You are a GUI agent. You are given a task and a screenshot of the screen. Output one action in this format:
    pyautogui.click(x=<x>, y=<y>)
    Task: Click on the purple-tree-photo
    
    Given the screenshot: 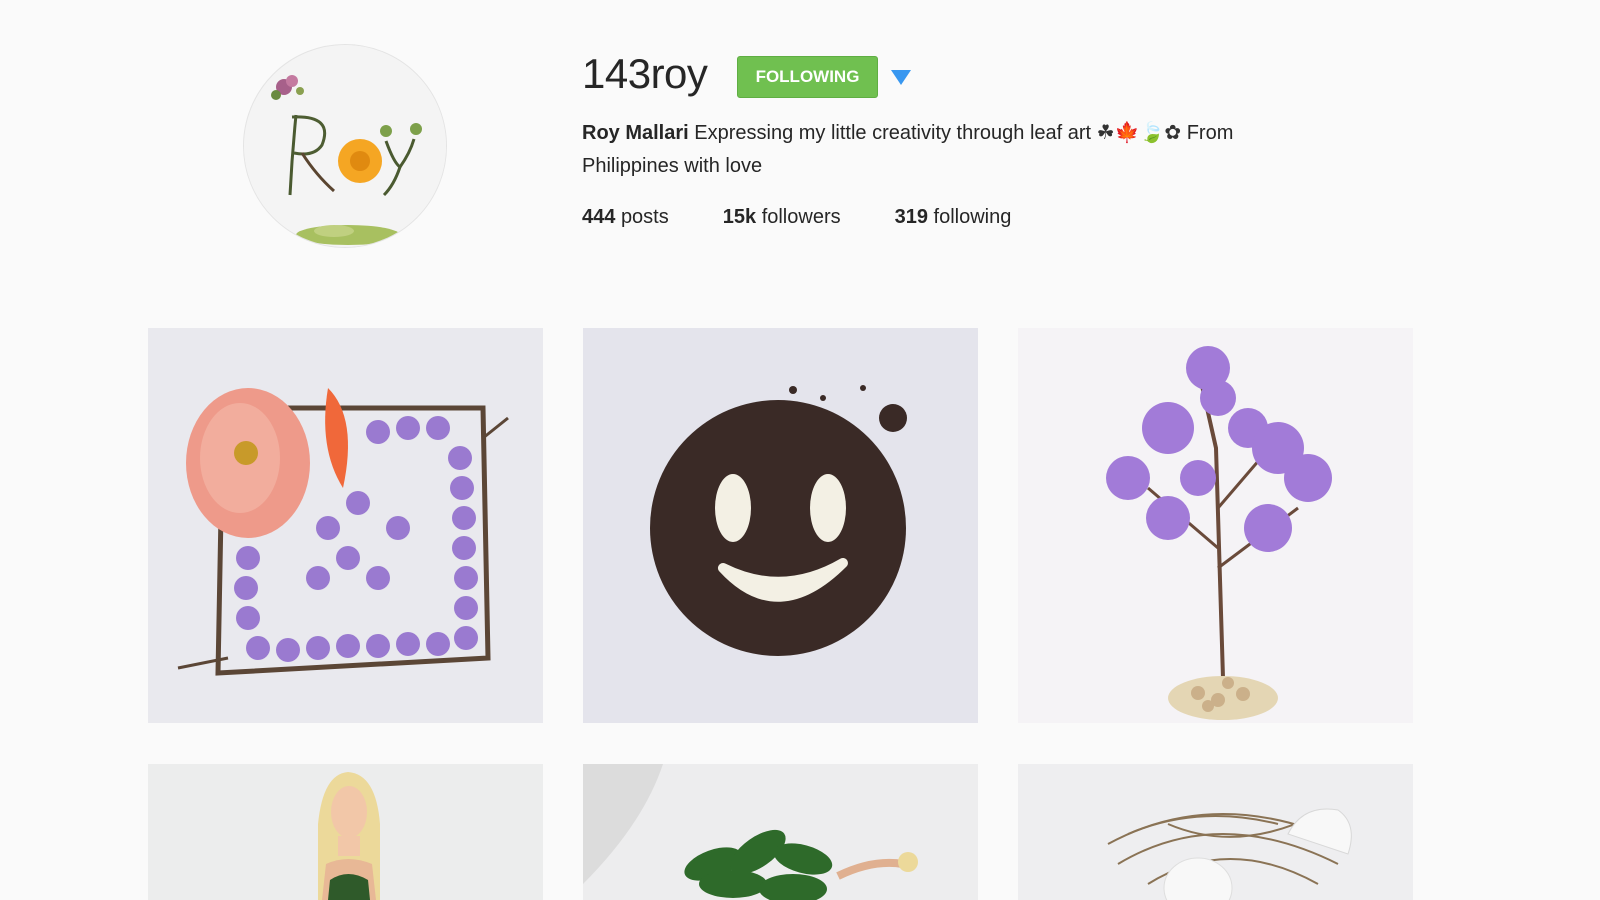 What is the action you would take?
    pyautogui.click(x=1215, y=525)
    